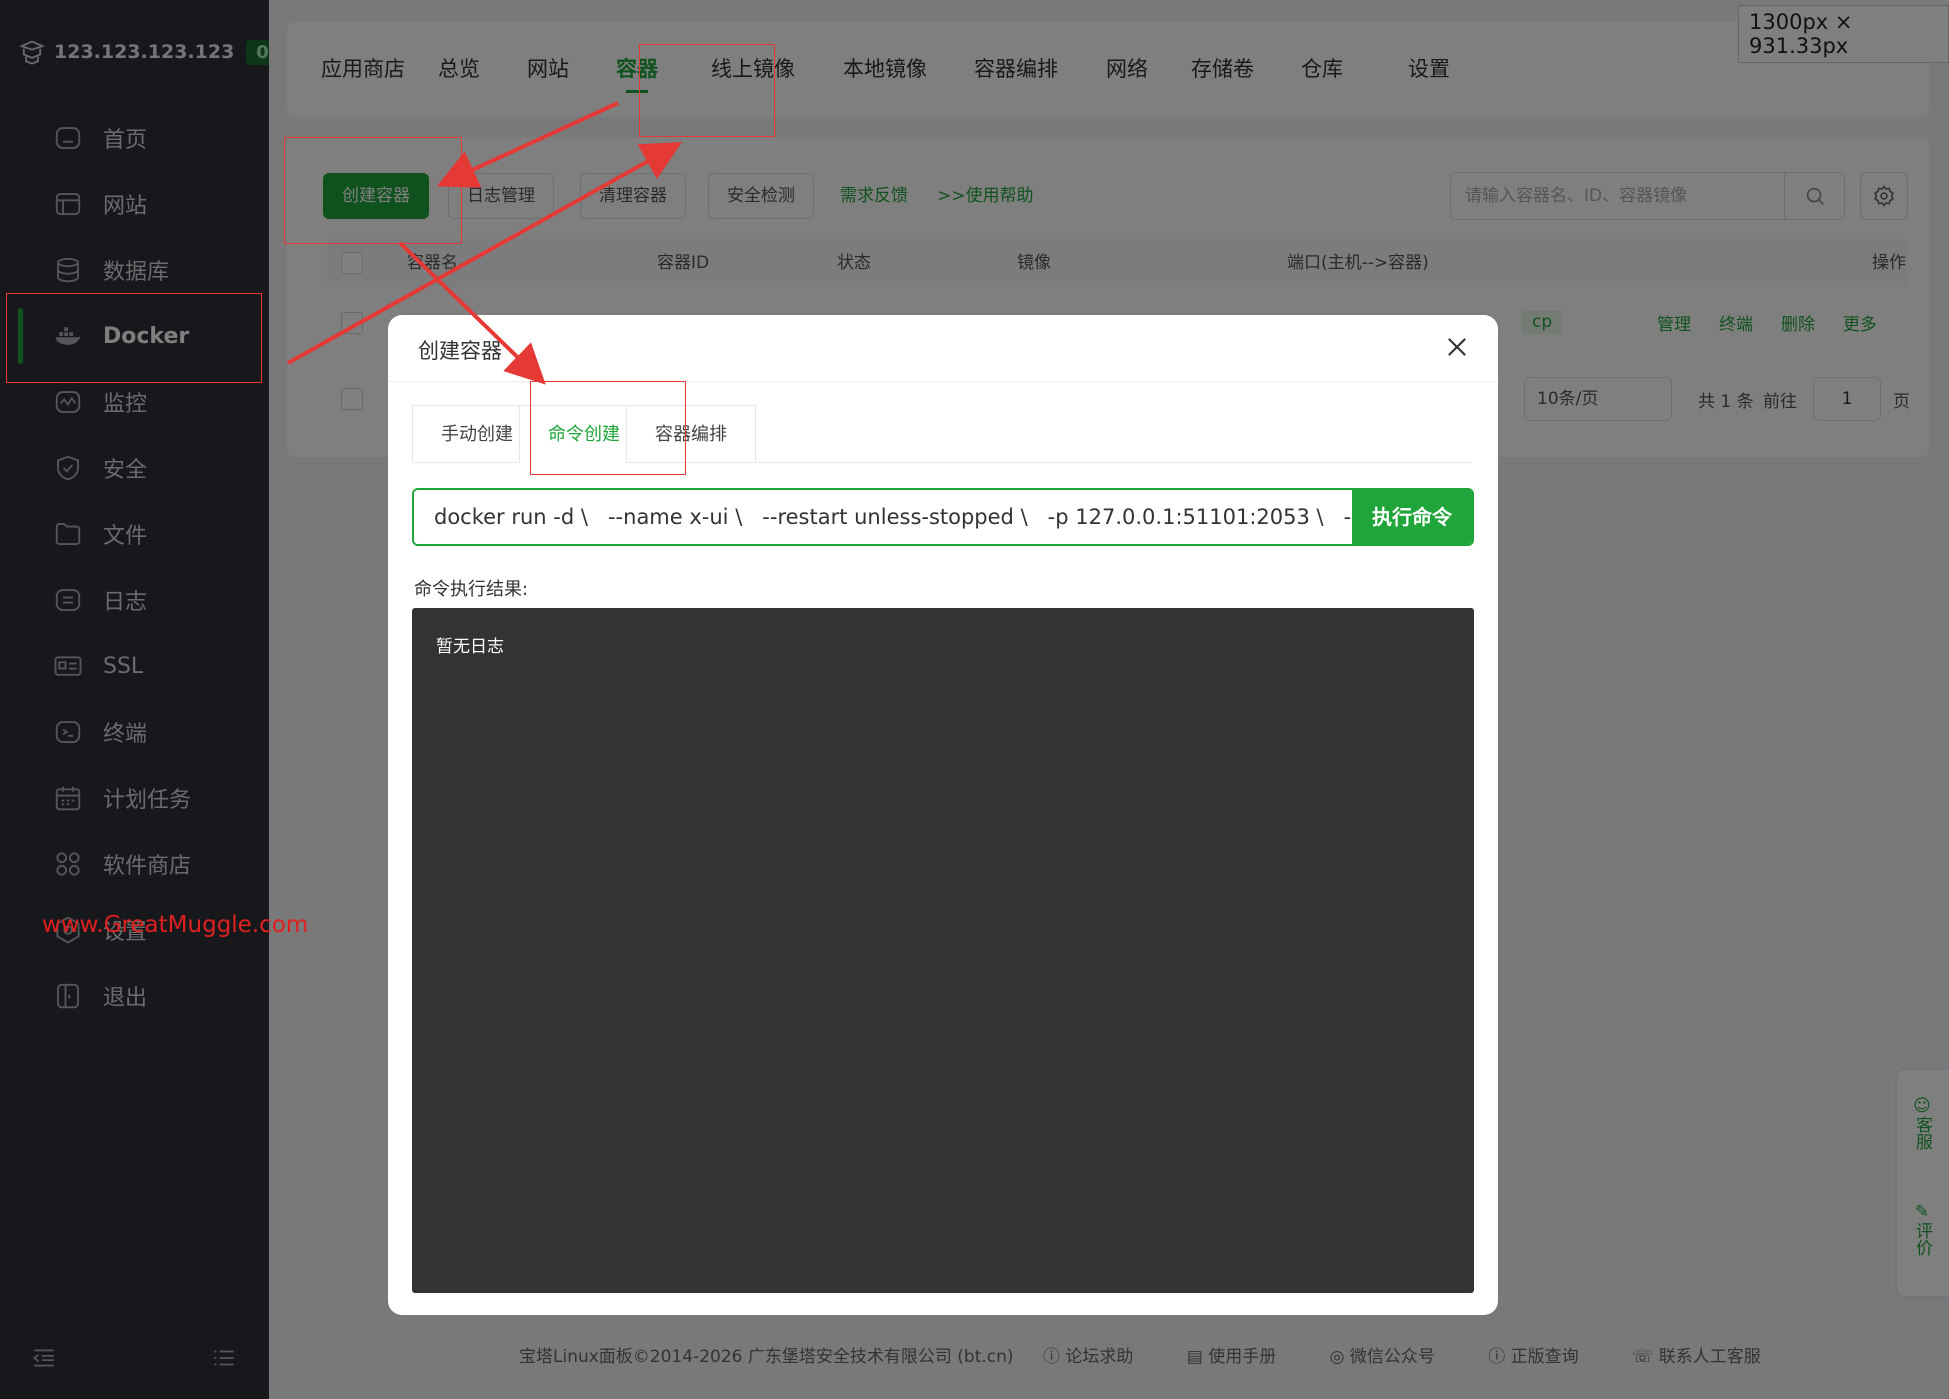  Describe the element at coordinates (175, 925) in the screenshot. I see `watermark: www.GreatMuggle.com` at that location.